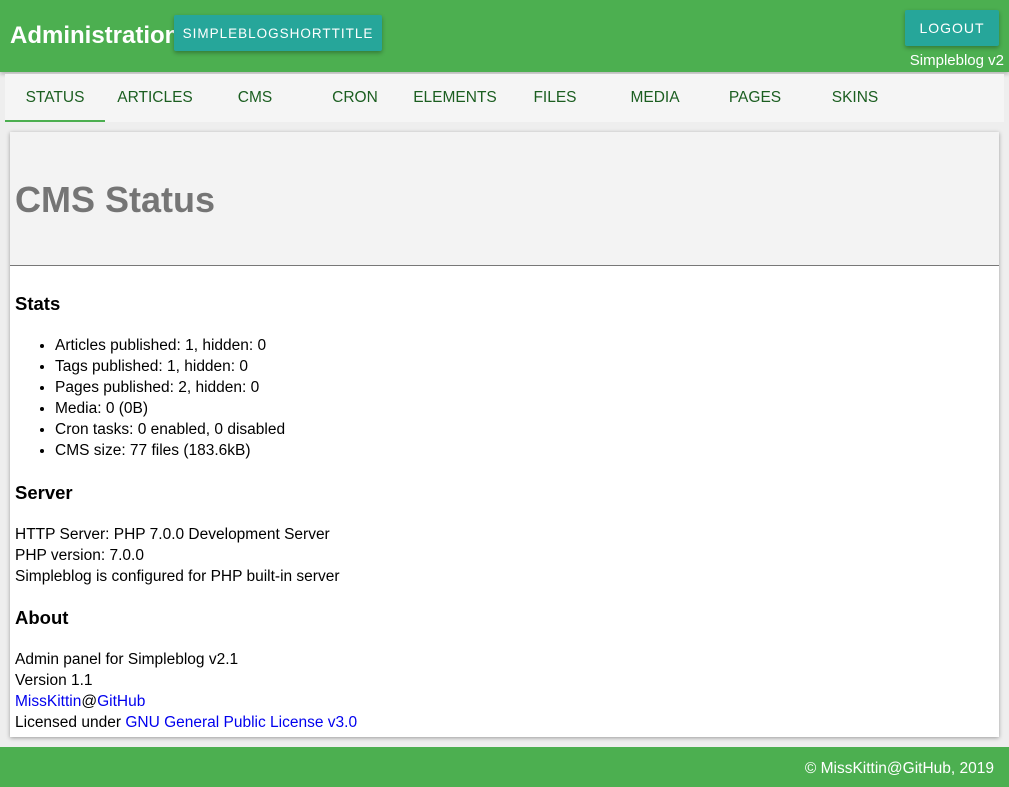  I want to click on copyright-text: © MissKittin@GitHub, 2019, so click(899, 768).